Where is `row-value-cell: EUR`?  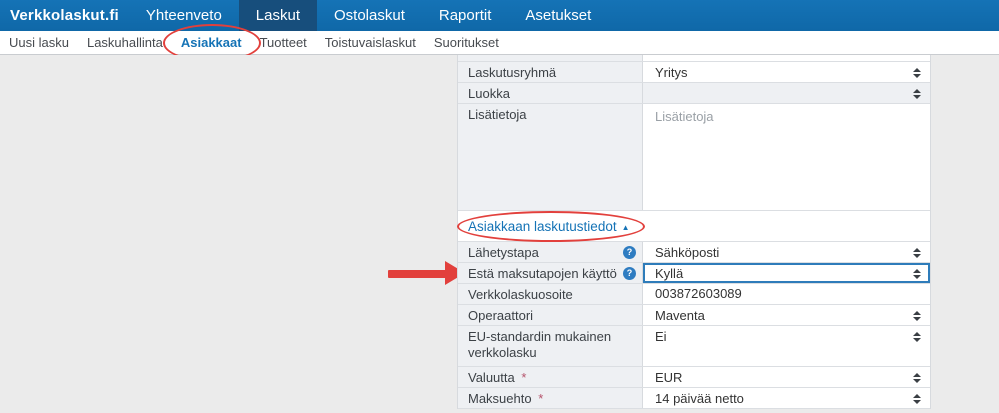 row-value-cell: EUR is located at coordinates (786, 377).